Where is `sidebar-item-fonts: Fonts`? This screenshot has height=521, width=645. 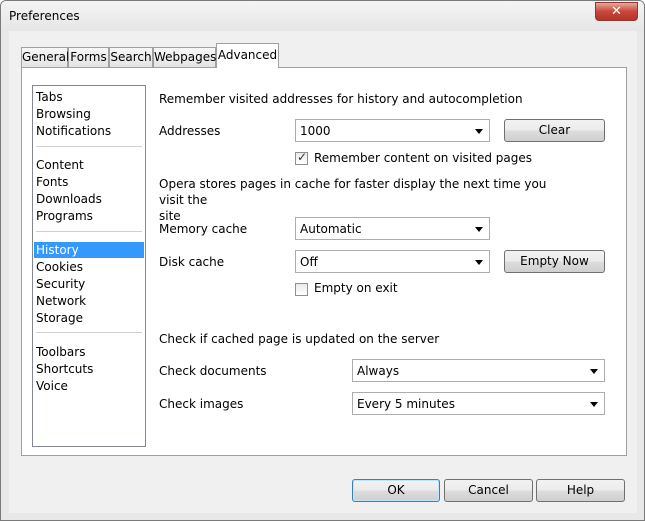
sidebar-item-fonts: Fonts is located at coordinates (89, 182).